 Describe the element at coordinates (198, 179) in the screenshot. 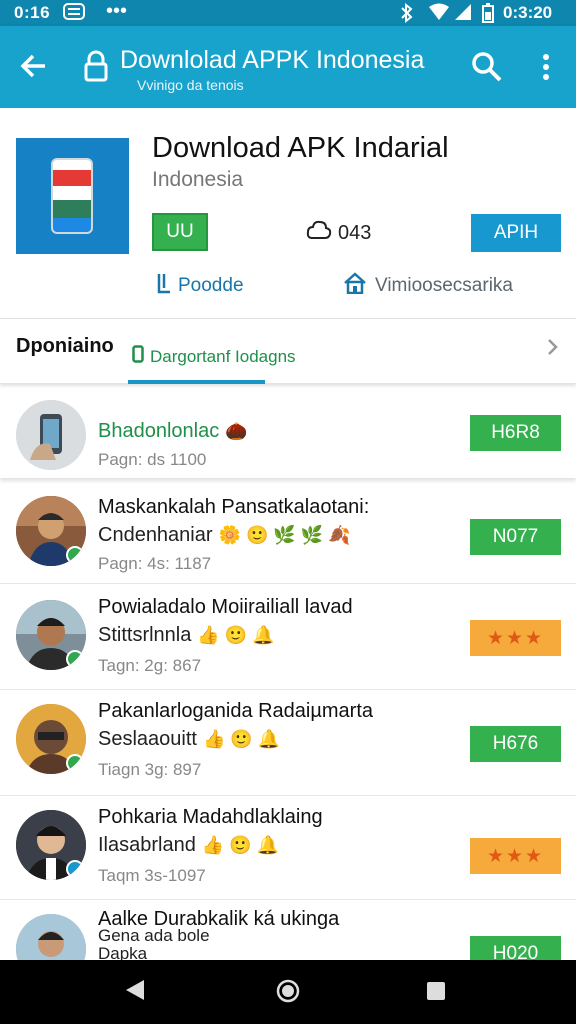

I see `app-developer: Indonesia` at that location.